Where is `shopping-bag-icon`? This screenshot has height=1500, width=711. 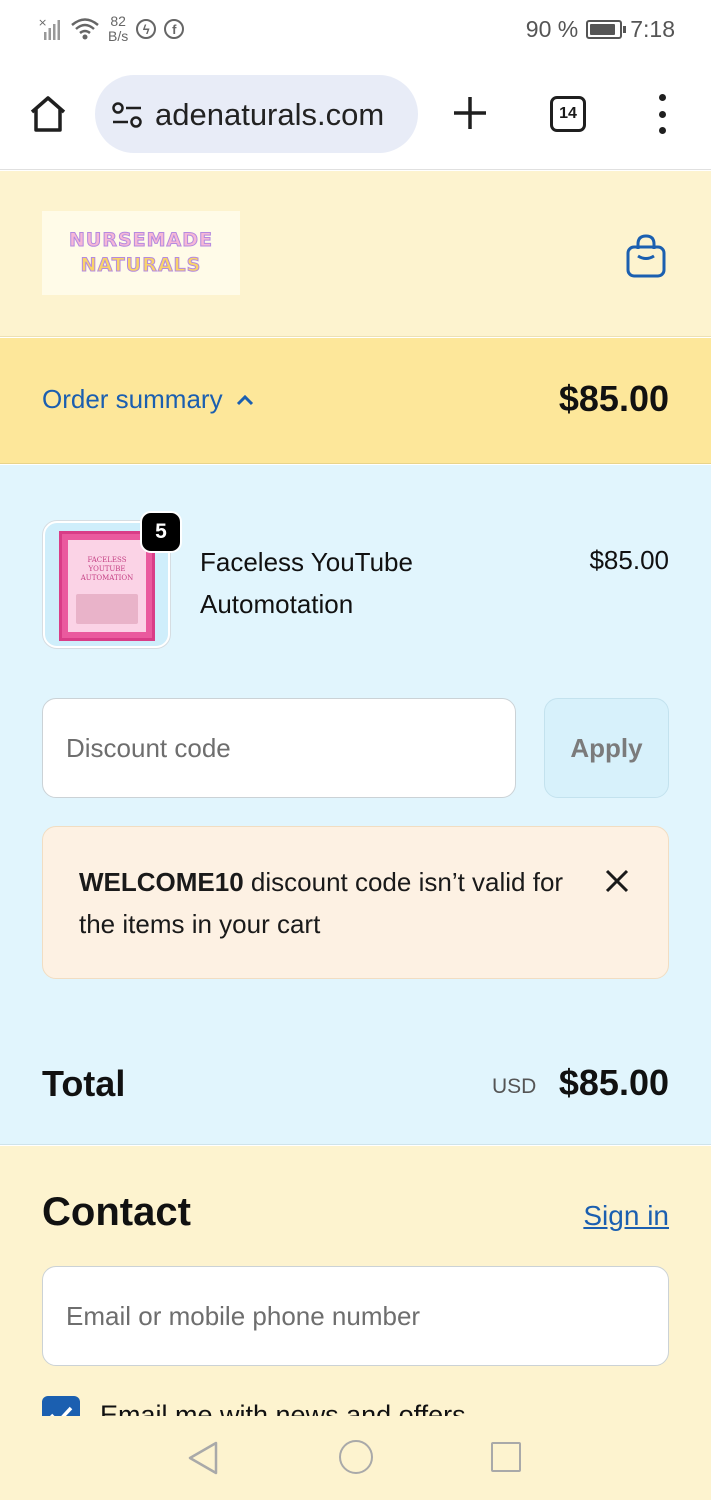 shopping-bag-icon is located at coordinates (646, 256).